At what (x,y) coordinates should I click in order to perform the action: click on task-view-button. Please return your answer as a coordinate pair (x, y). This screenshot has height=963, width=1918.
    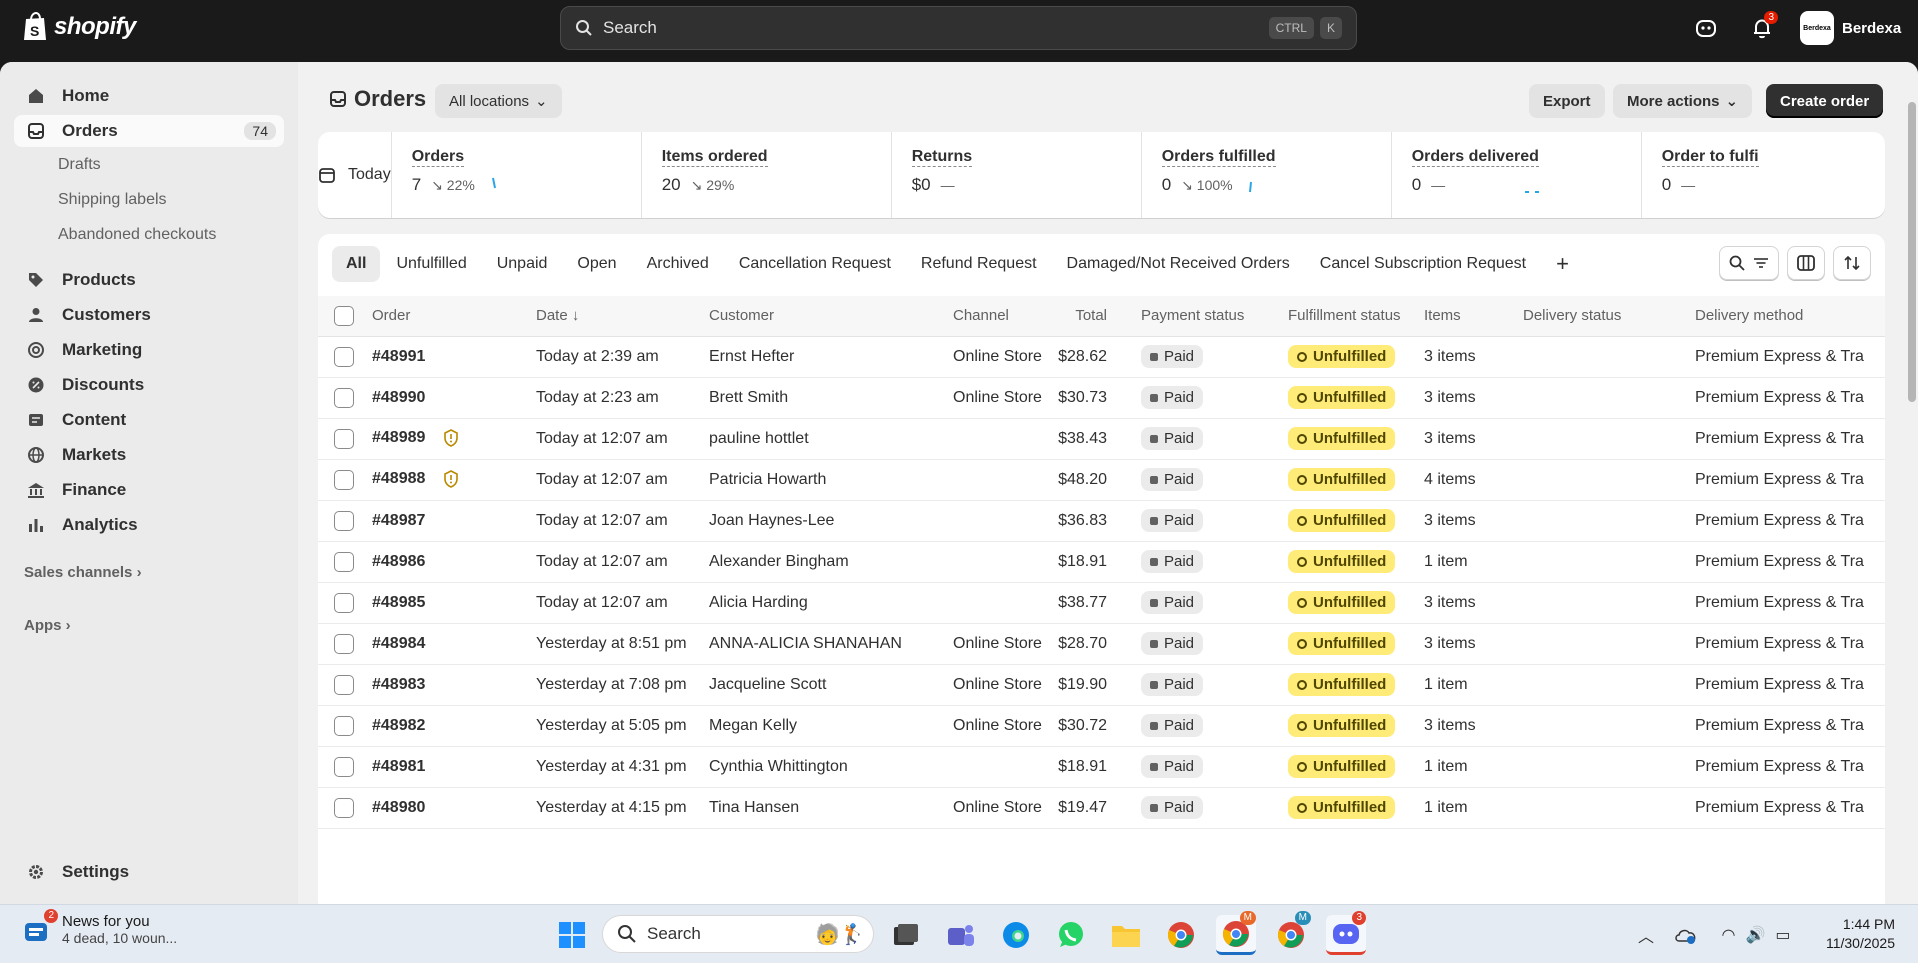
    Looking at the image, I should click on (906, 935).